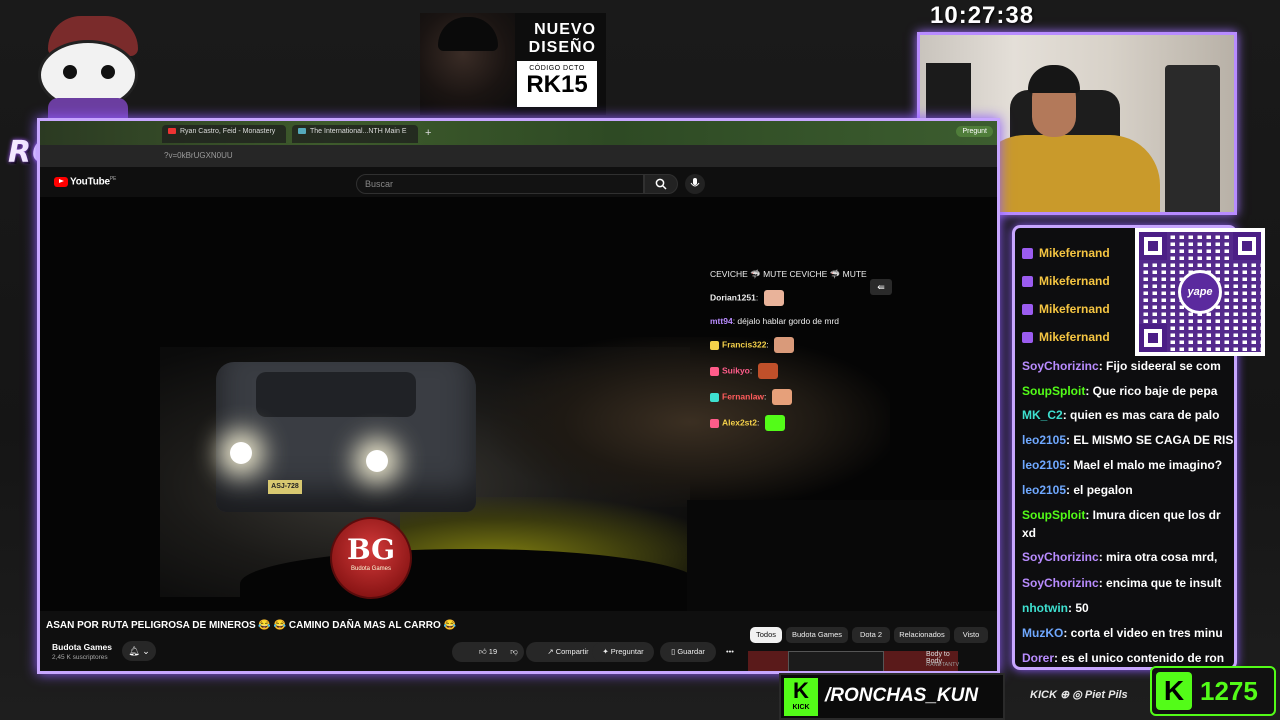 This screenshot has width=1280, height=720. What do you see at coordinates (562, 38) in the screenshot?
I see `ad-title: NUEVO DISEÑO` at bounding box center [562, 38].